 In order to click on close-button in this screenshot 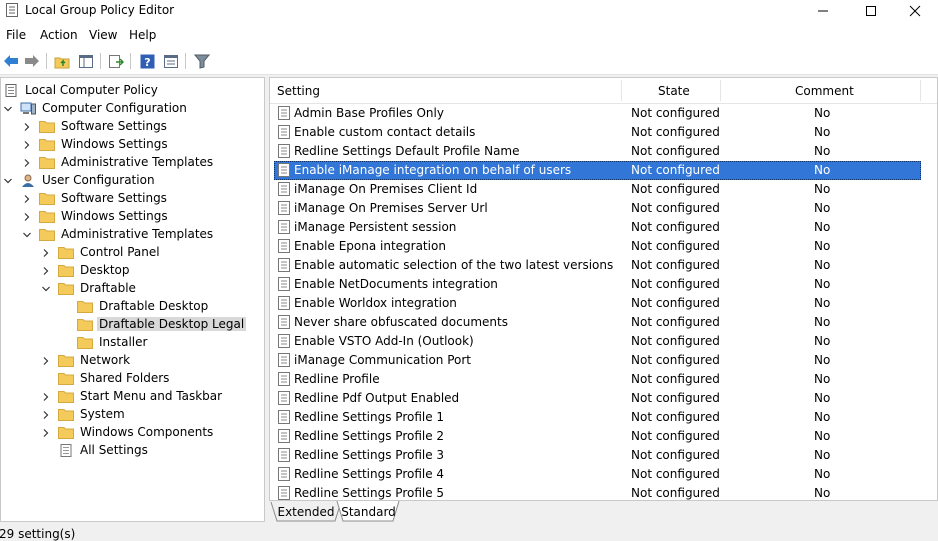, I will do `click(915, 11)`.